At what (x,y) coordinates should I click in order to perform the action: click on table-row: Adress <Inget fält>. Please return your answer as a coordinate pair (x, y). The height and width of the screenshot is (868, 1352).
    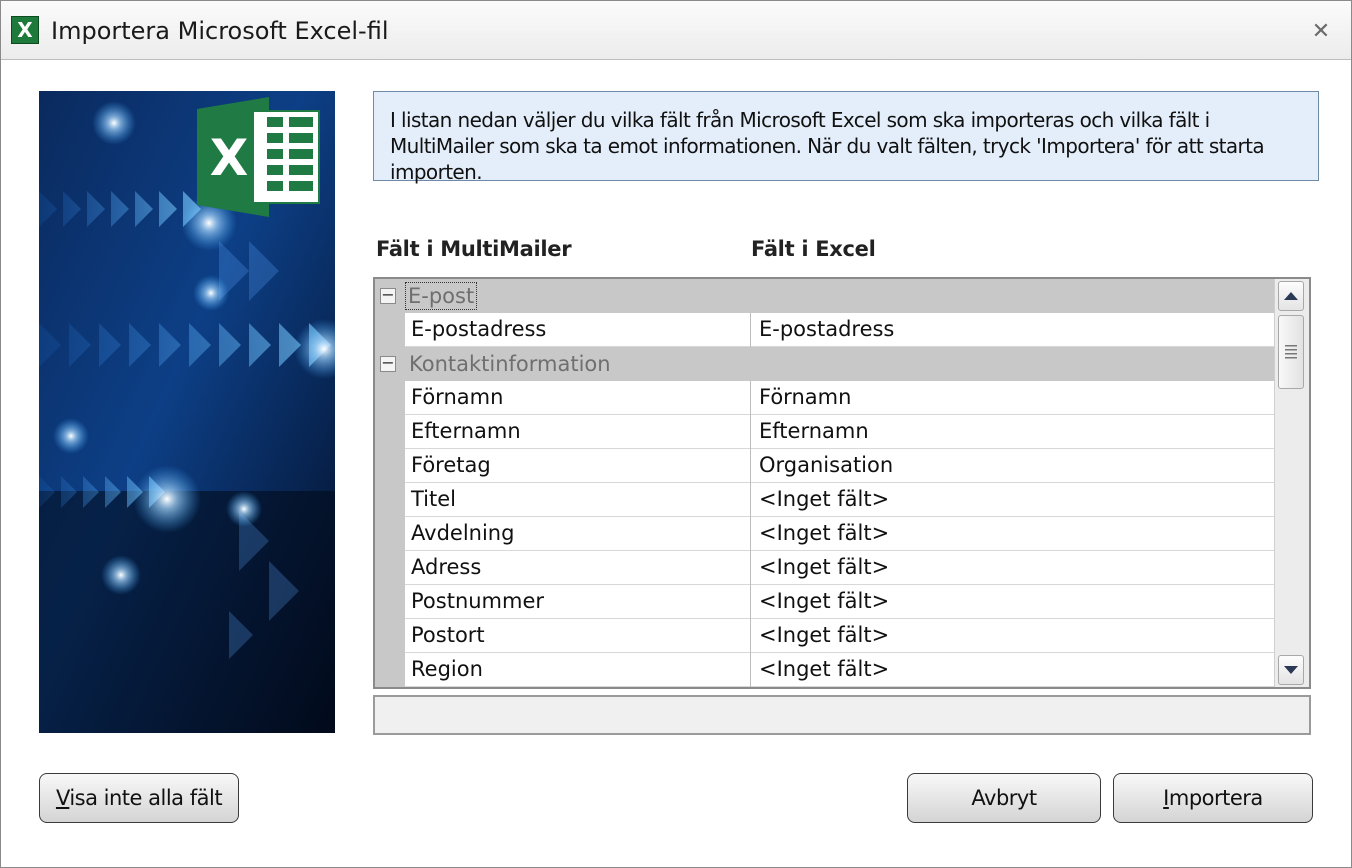
    Looking at the image, I should click on (841, 568).